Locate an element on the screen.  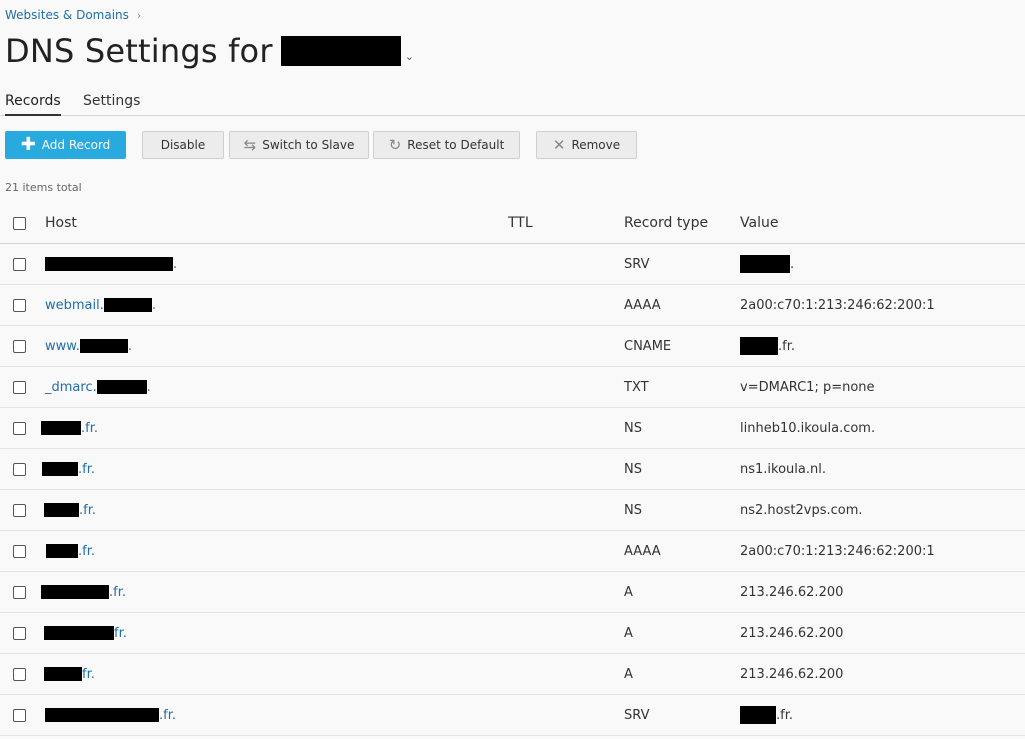
host-link: . is located at coordinates (111, 264).